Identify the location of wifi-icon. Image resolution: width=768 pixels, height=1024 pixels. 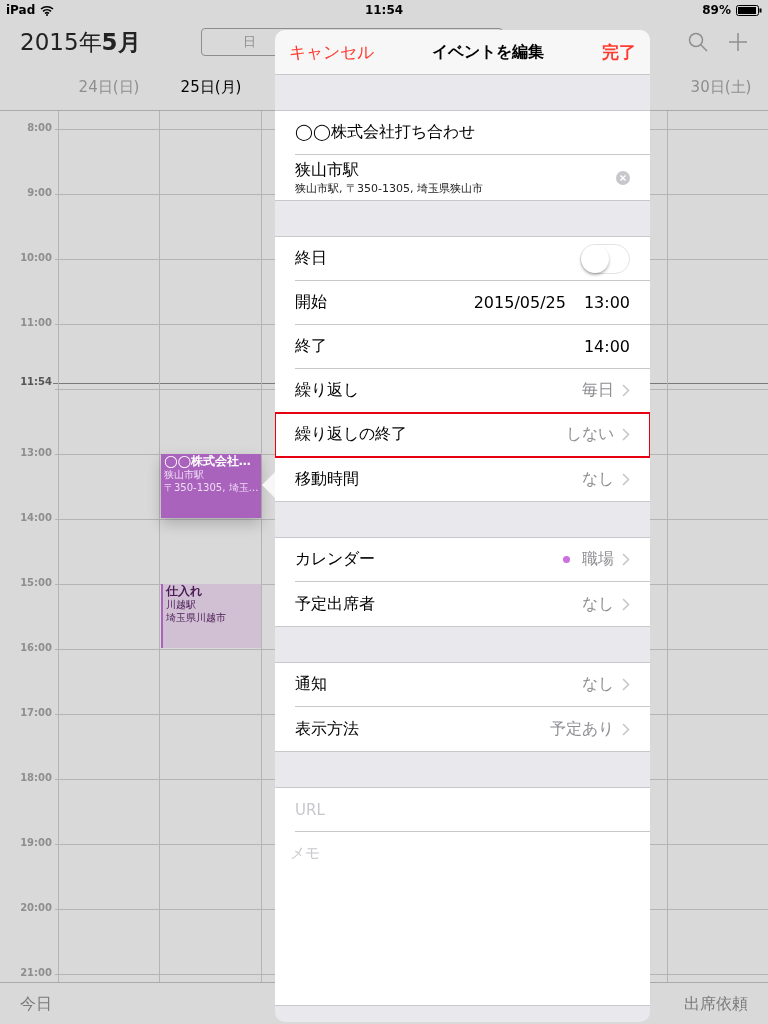
(47, 10).